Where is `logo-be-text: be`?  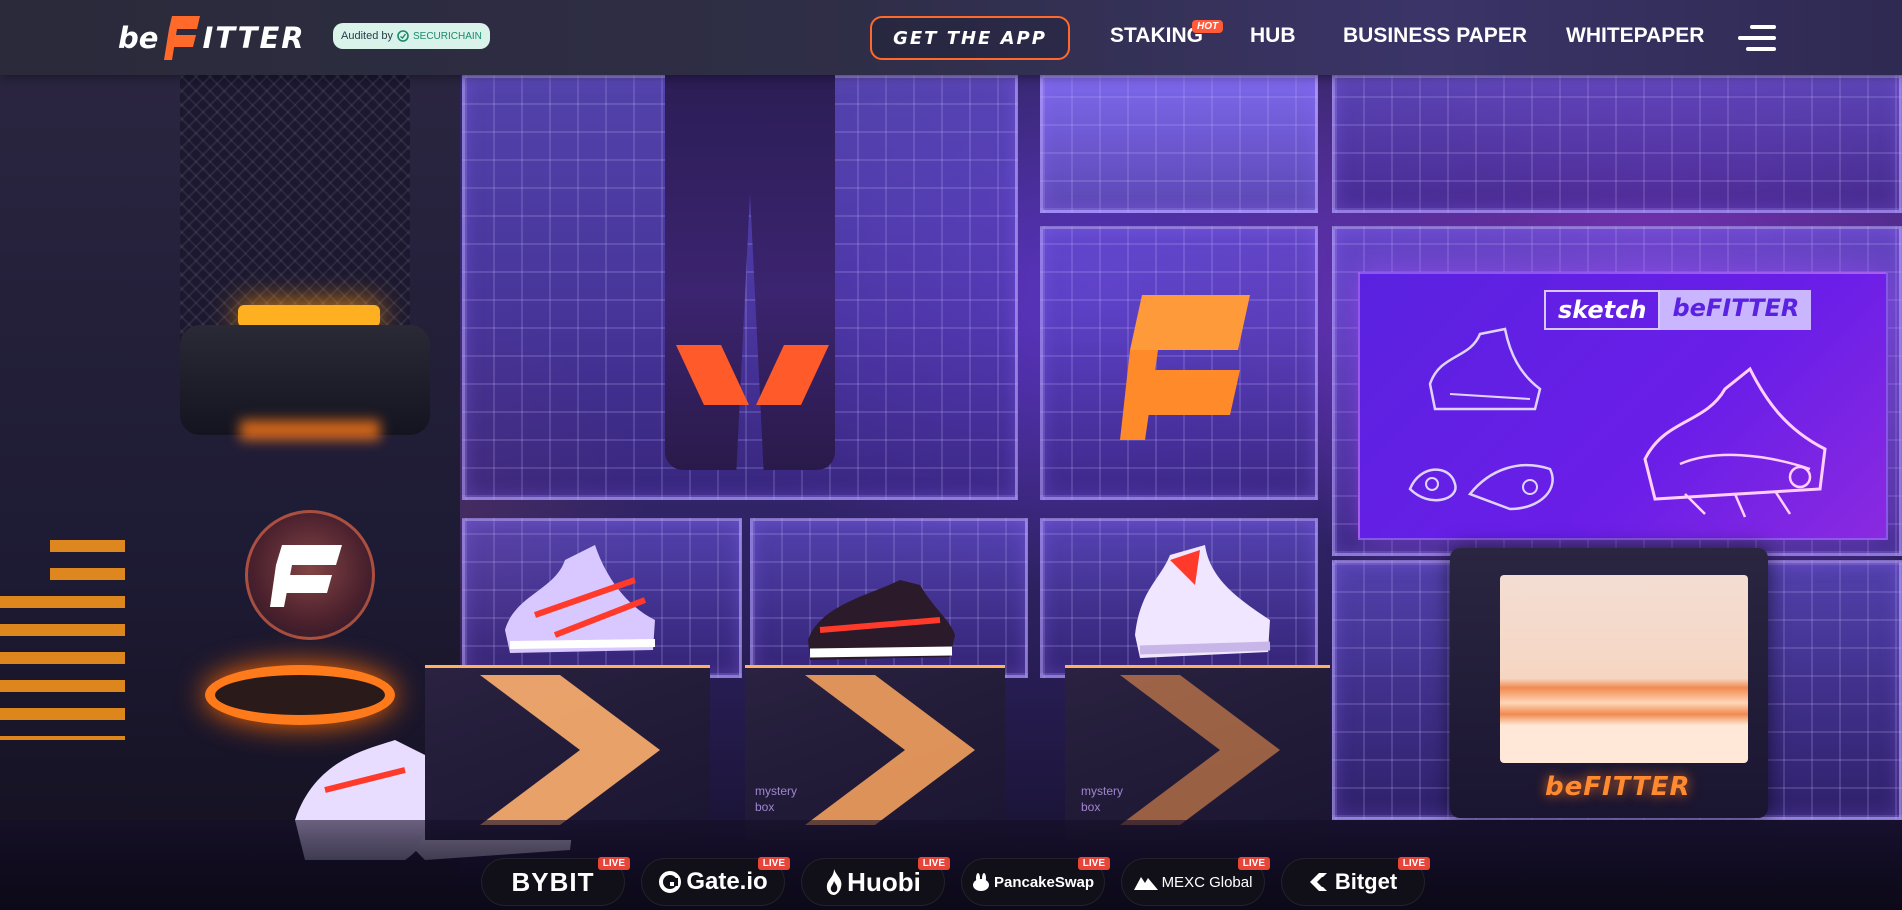 logo-be-text: be is located at coordinates (138, 38).